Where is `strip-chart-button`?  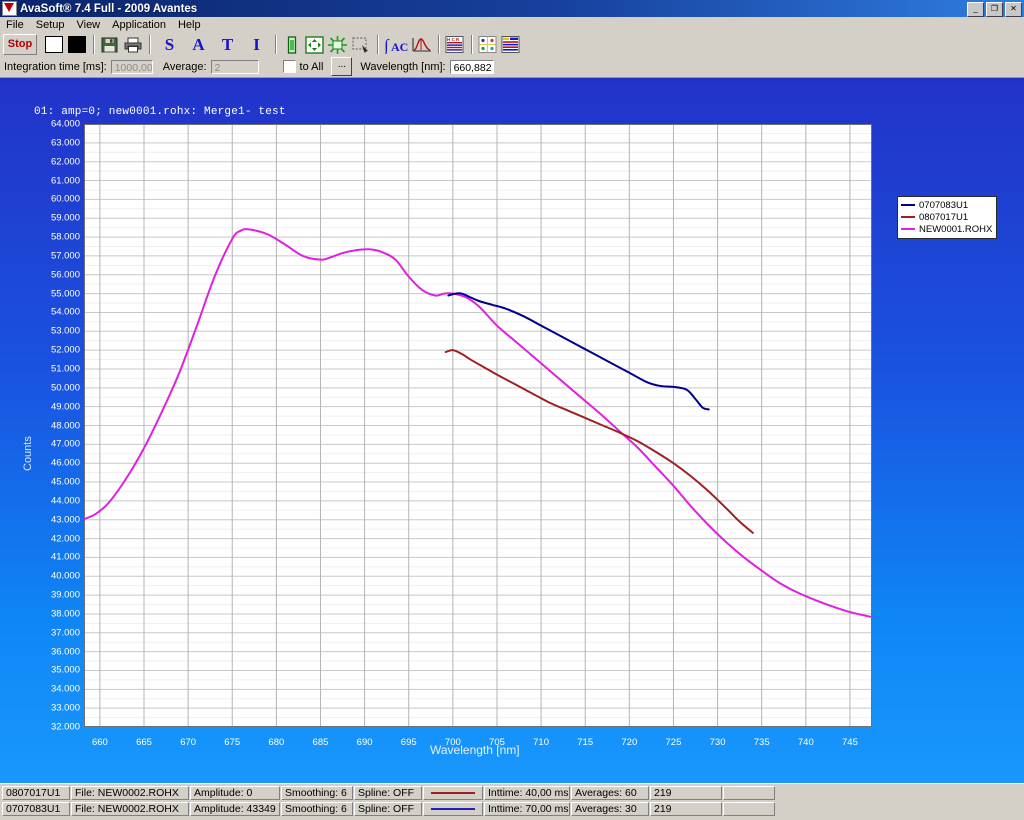
strip-chart-button is located at coordinates (291, 45).